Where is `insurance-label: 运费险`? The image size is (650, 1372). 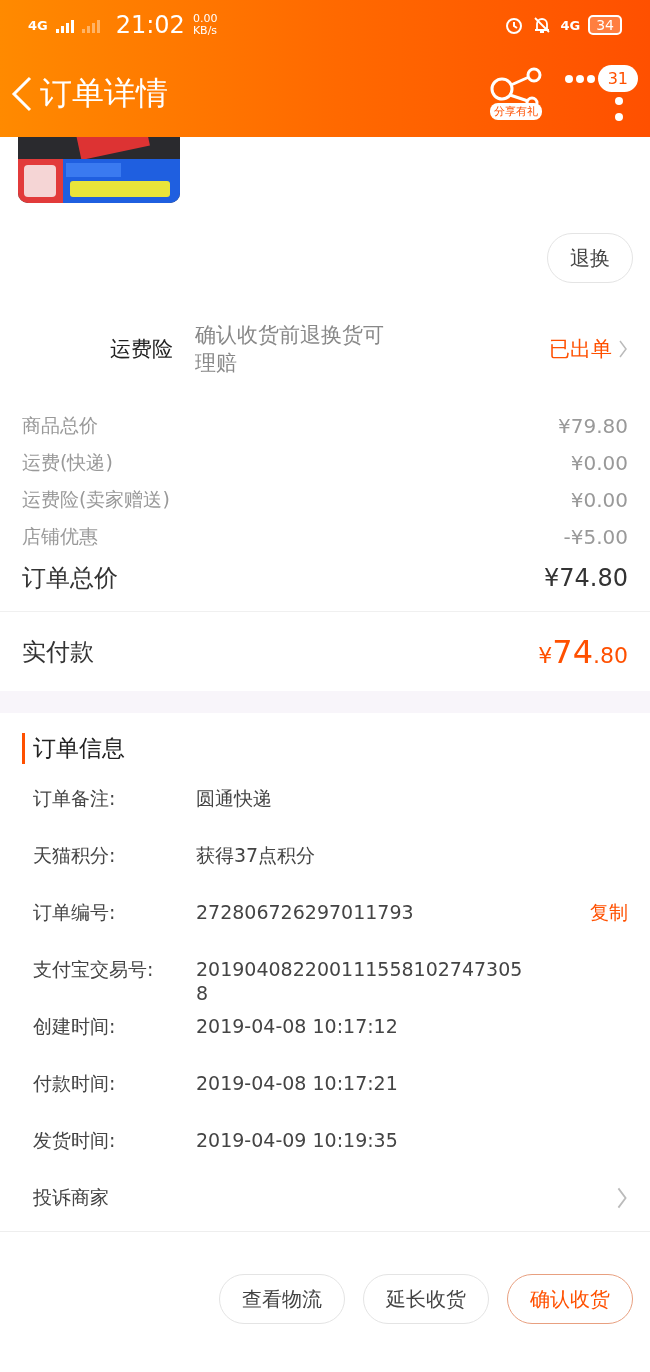 insurance-label: 运费险 is located at coordinates (141, 349).